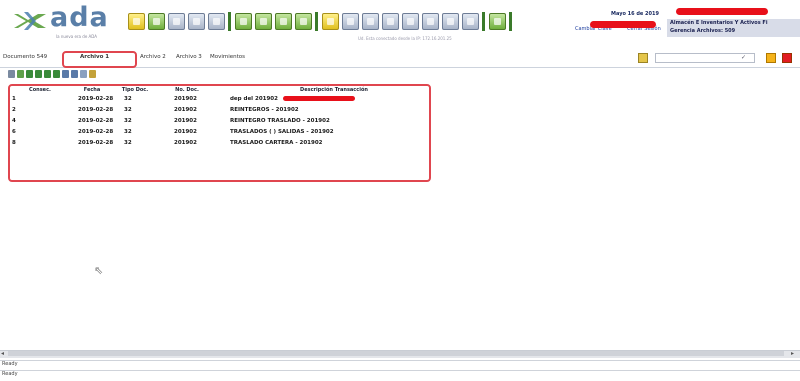 The height and width of the screenshot is (381, 800). Describe the element at coordinates (83, 74) in the screenshot. I see `find-icon` at that location.